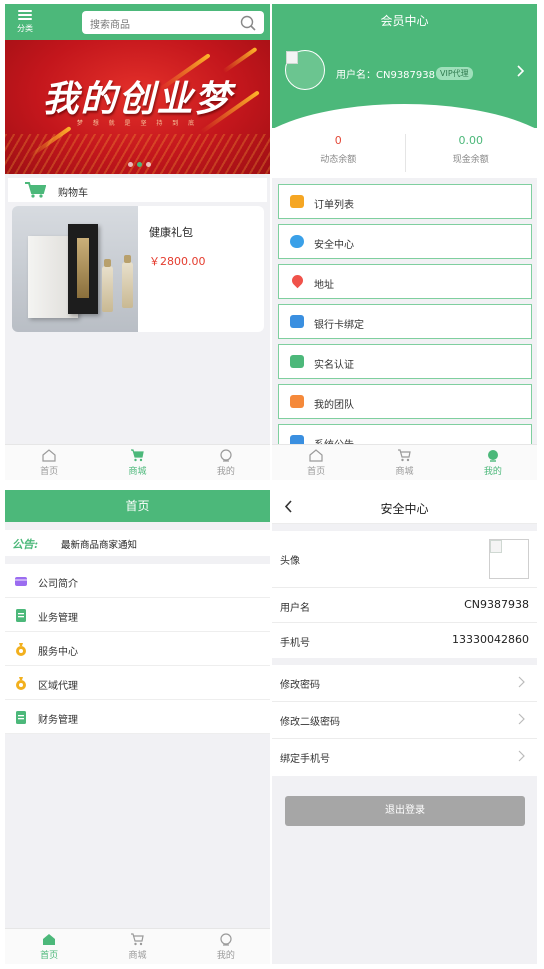 This screenshot has width=544, height=969. I want to click on phone-value: 13330042860, so click(490, 639).